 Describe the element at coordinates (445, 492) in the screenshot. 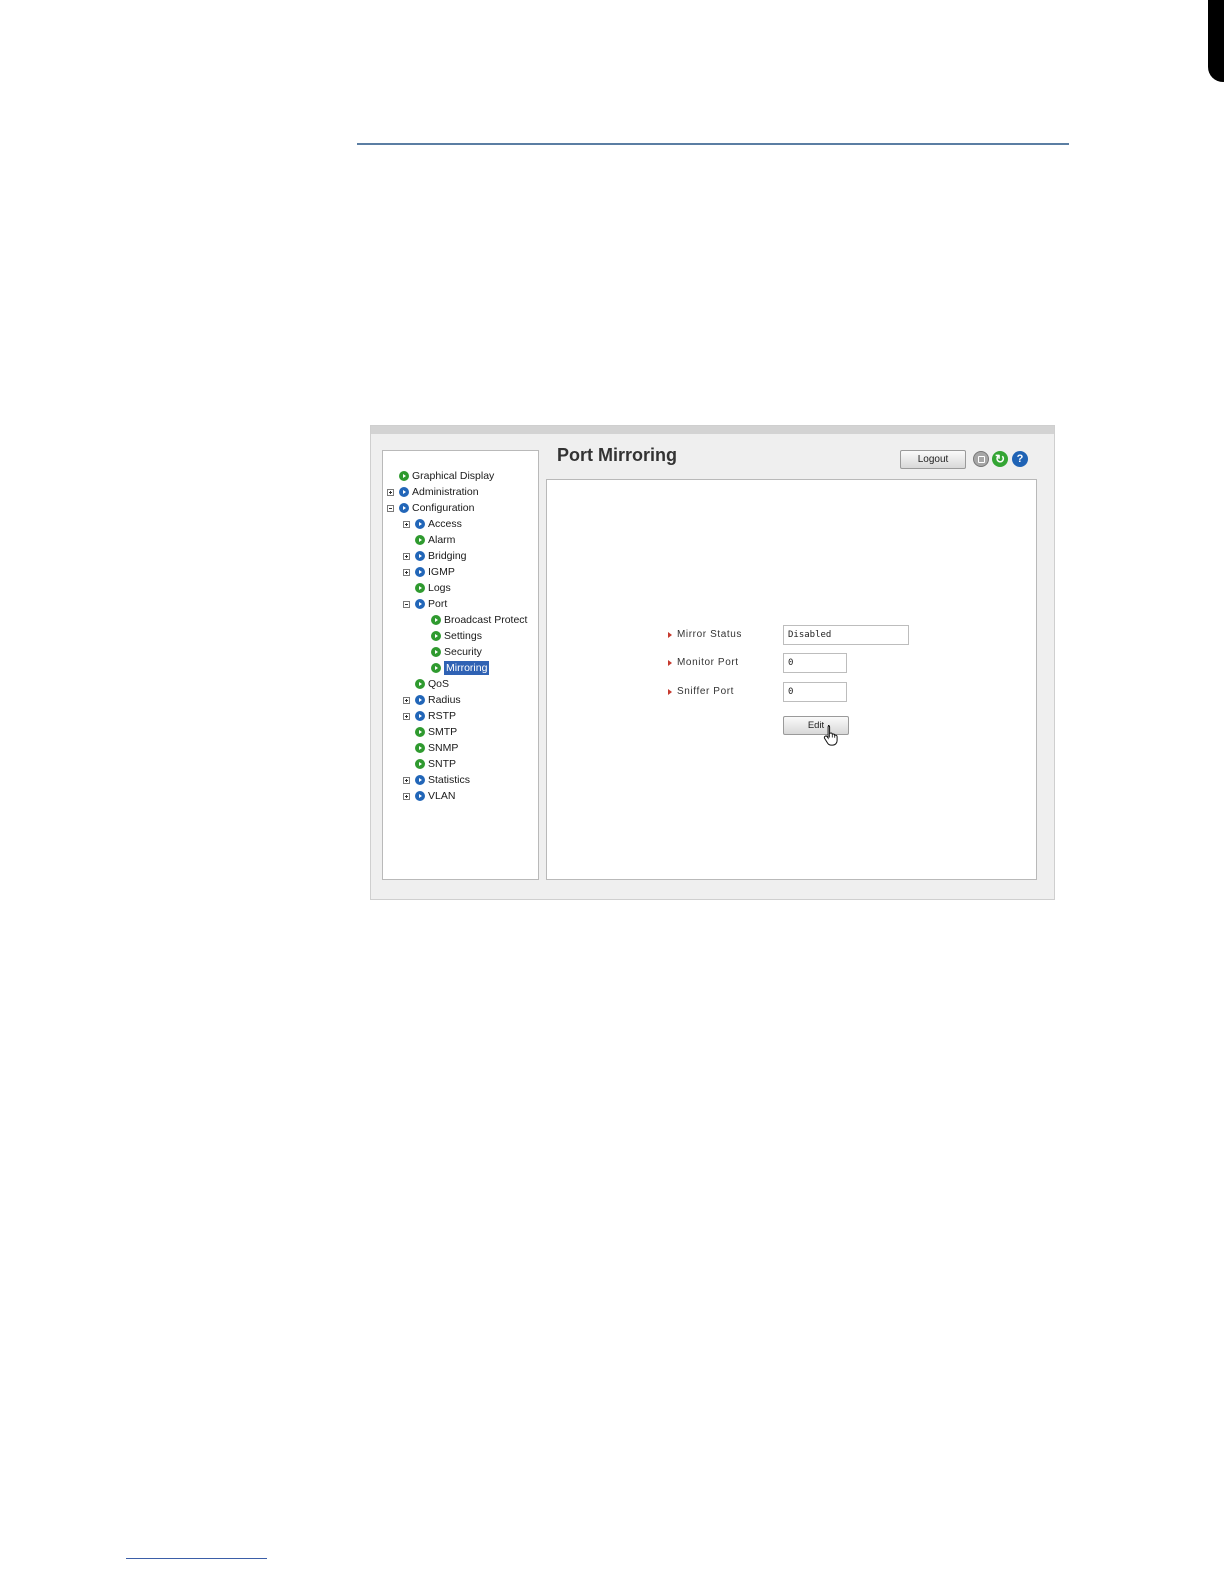

I see `nav-item-label: Administration` at that location.